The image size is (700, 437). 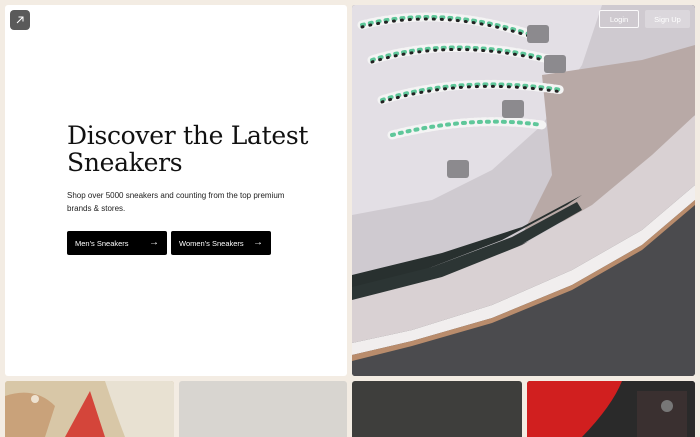 What do you see at coordinates (211, 243) in the screenshot?
I see `womens-sneakers-label: Women's Sneakers` at bounding box center [211, 243].